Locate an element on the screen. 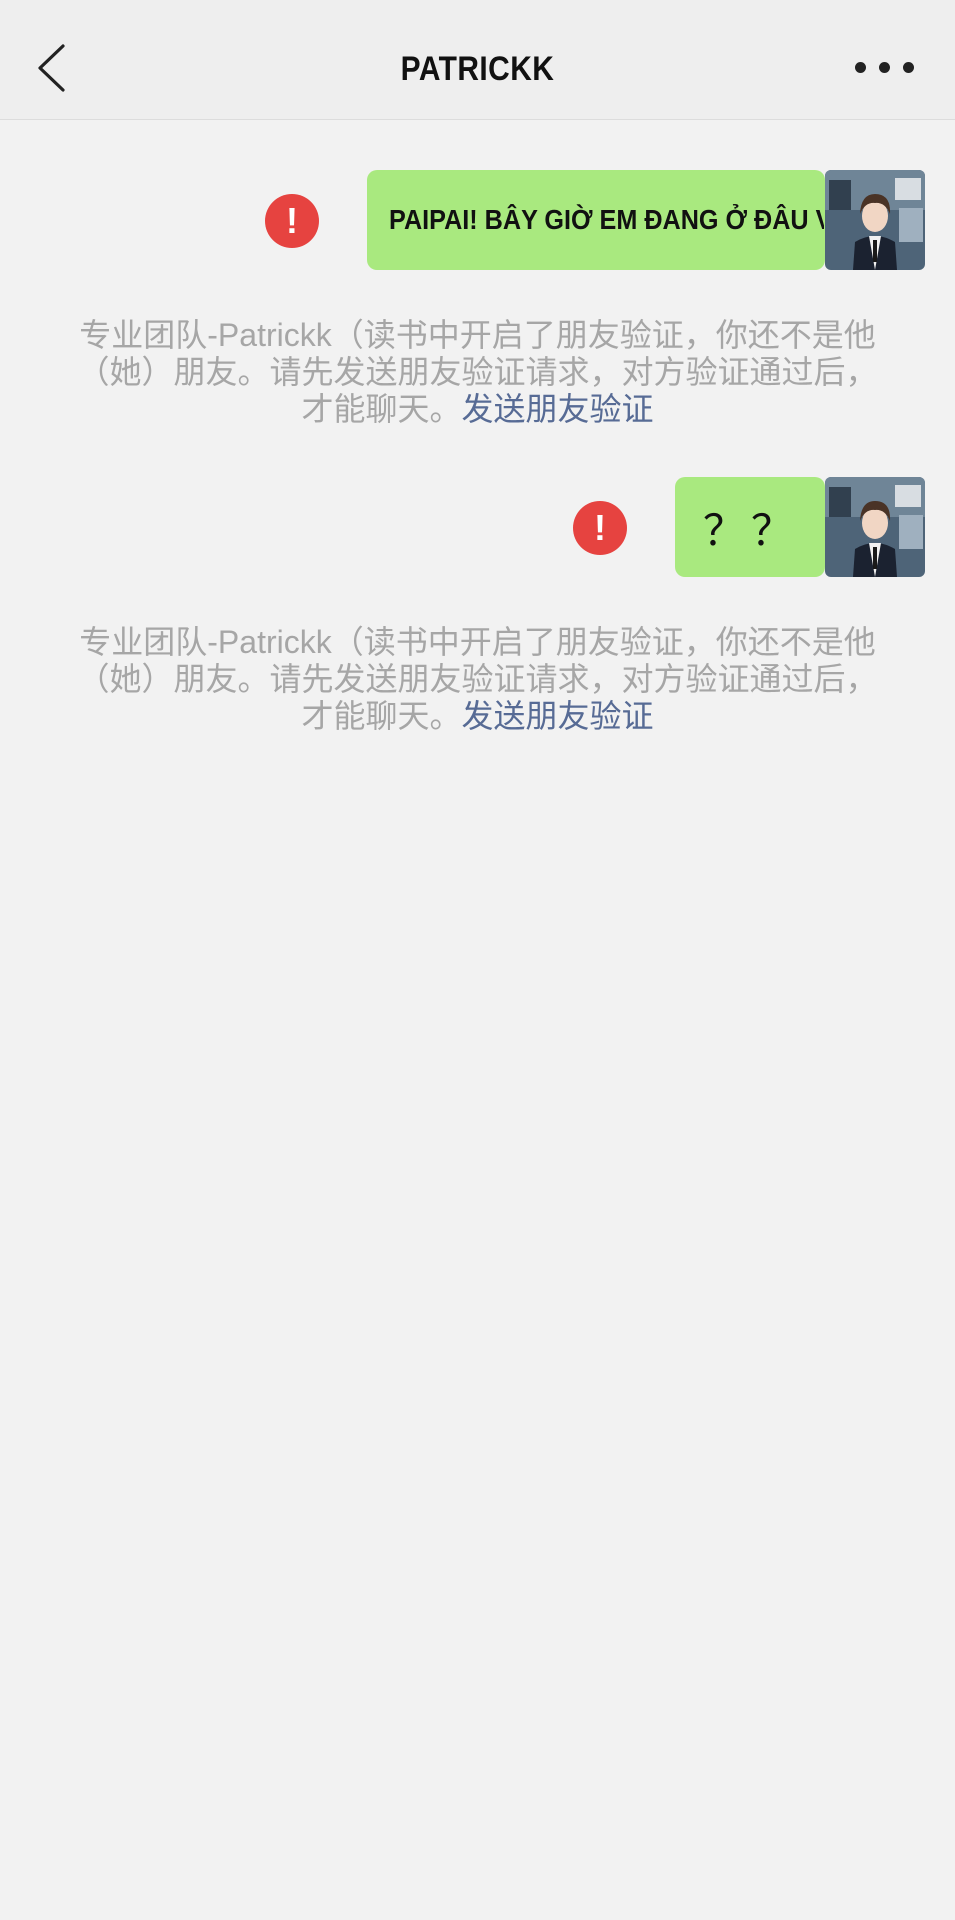  message-text: PAIPAI! BÂY GIỜ EM ĐANG Ở ĐÂU VẬY? is located at coordinates (636, 219).